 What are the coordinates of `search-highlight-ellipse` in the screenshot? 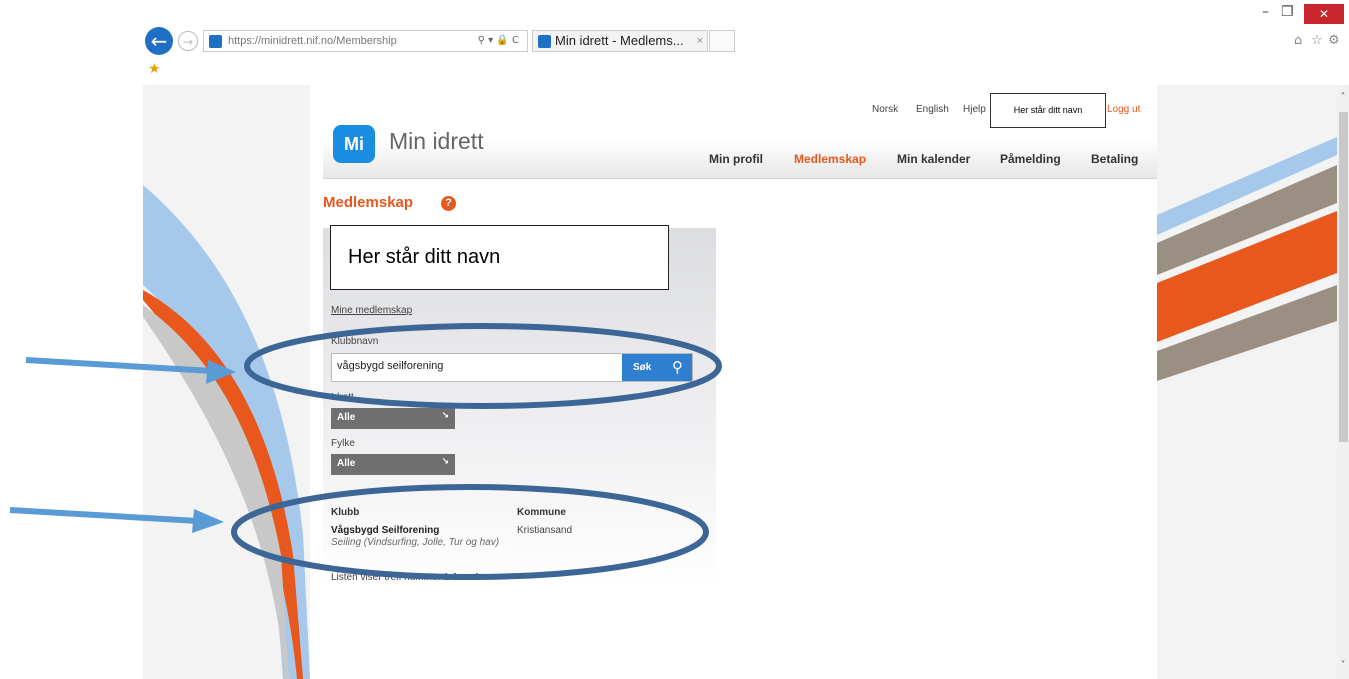 It's located at (483, 366).